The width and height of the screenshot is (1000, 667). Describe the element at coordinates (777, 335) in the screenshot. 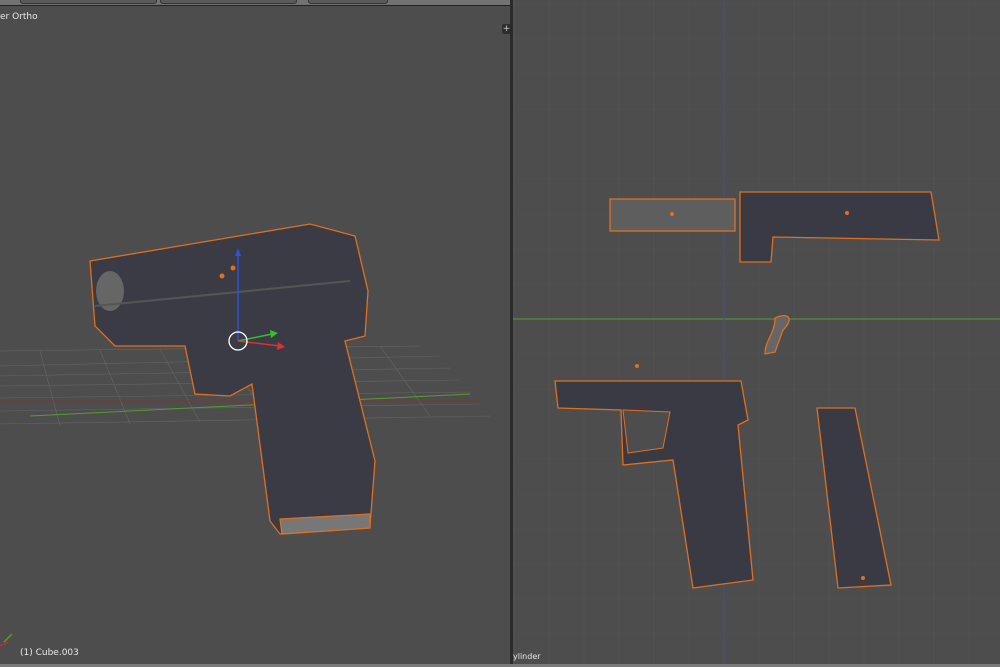

I see `trigger-part` at that location.